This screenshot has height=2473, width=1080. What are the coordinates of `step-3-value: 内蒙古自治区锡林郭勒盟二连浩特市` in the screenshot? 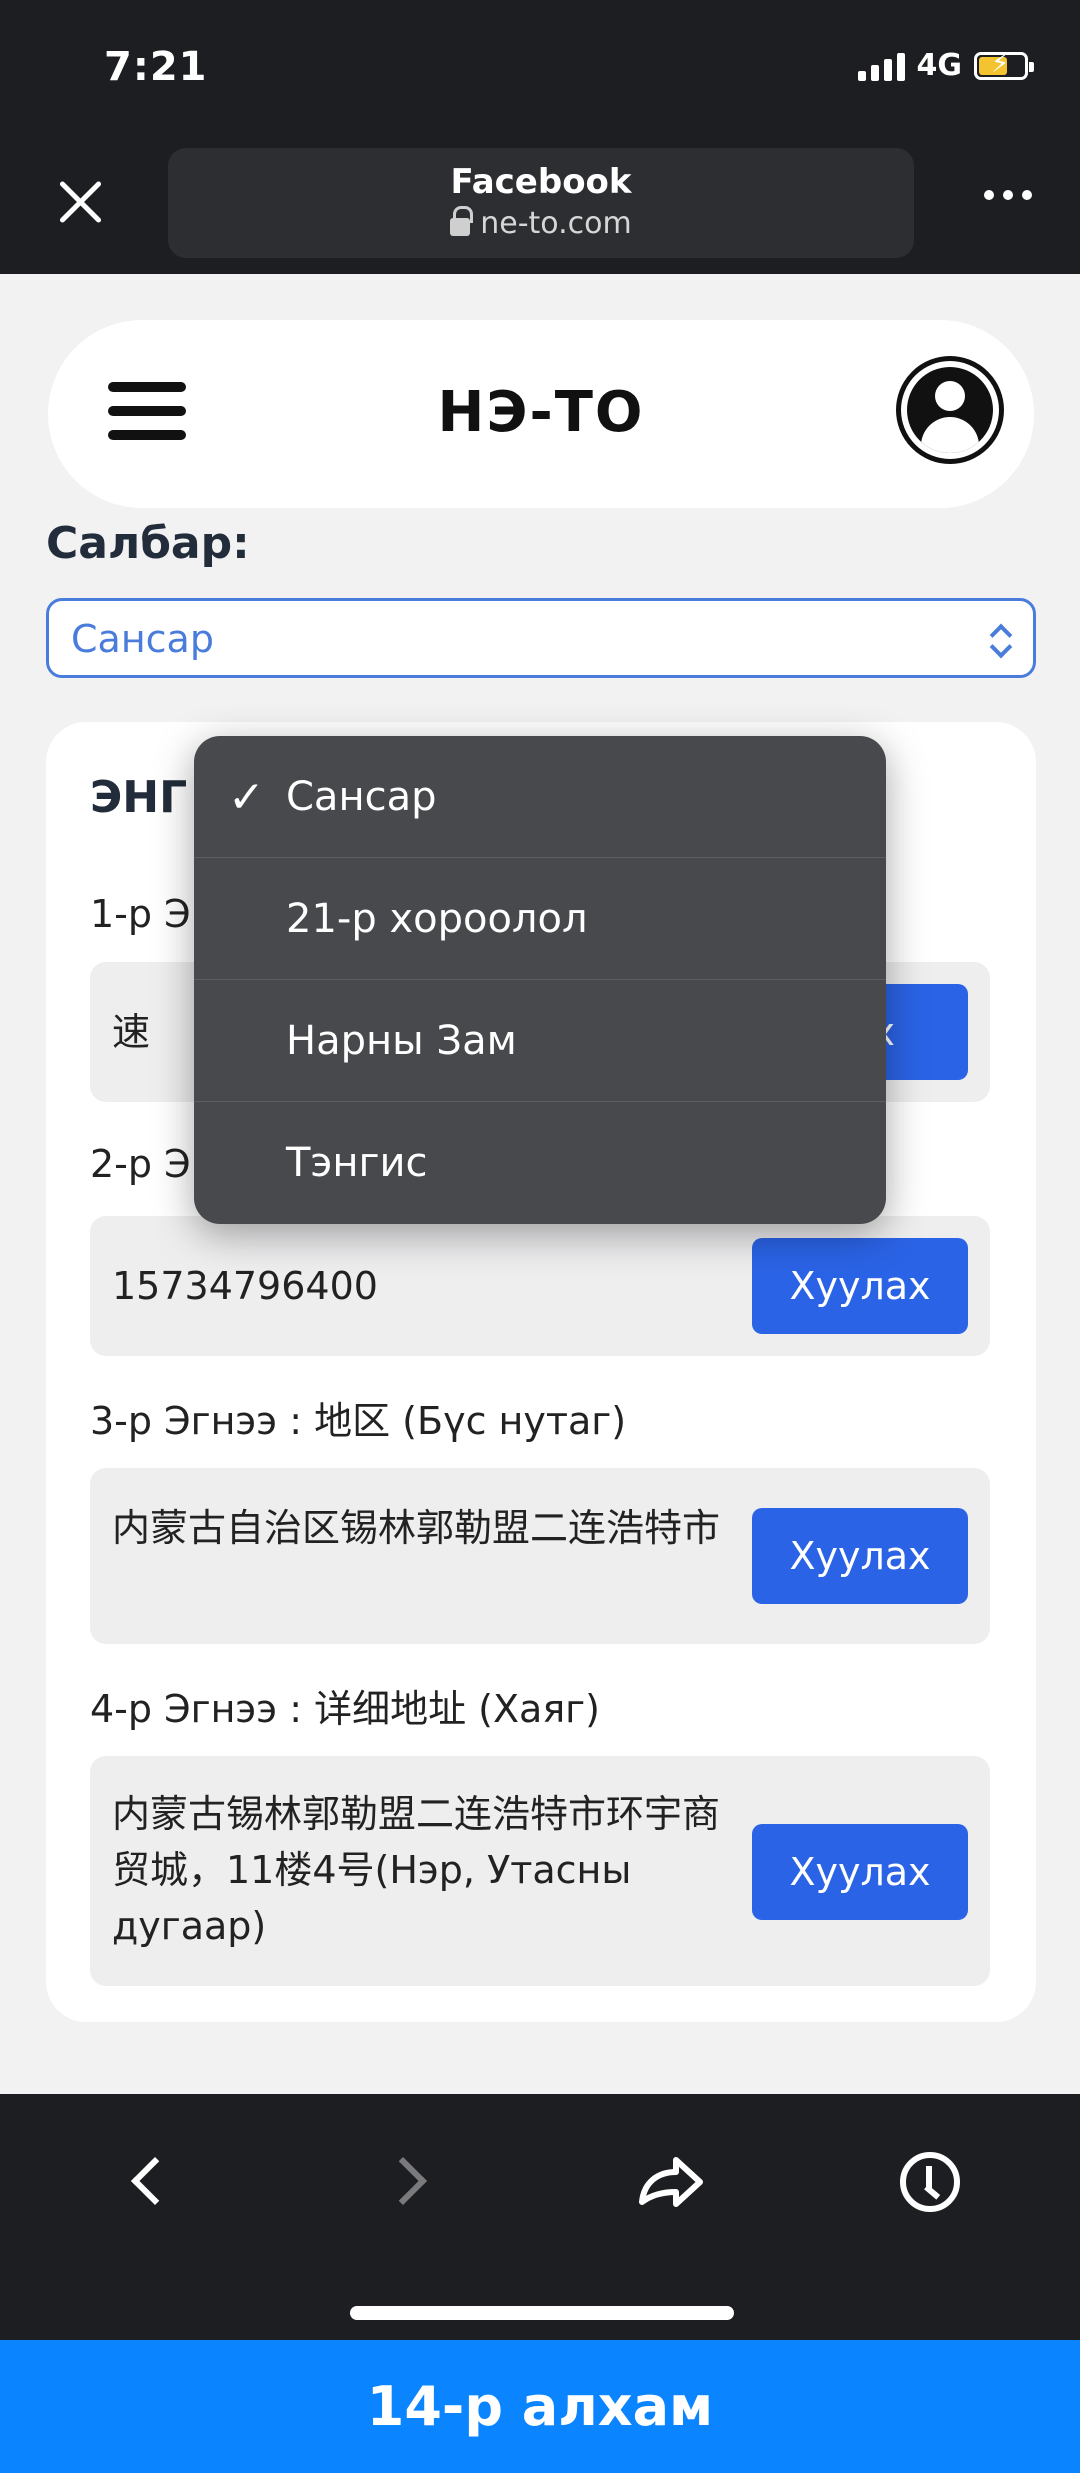 It's located at (416, 1528).